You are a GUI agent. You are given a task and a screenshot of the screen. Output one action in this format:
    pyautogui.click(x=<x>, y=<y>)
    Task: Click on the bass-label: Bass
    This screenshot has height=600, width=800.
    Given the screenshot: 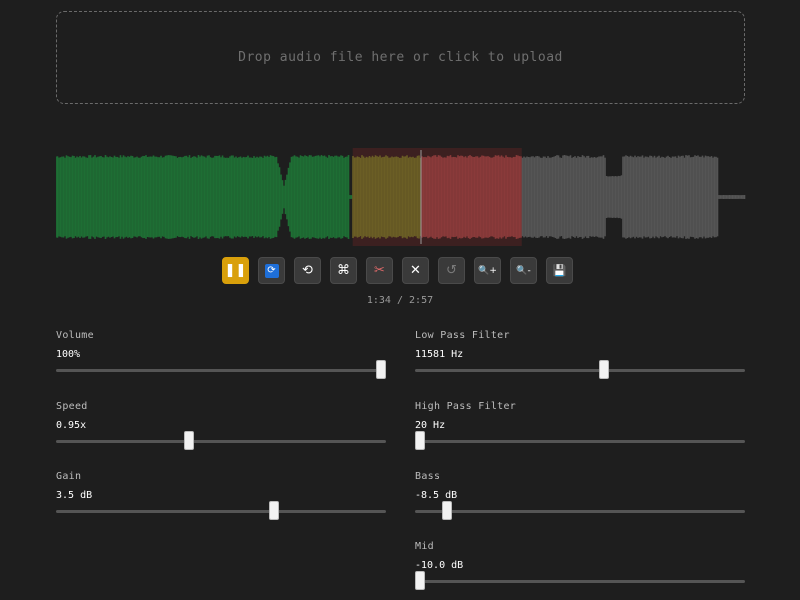 What is the action you would take?
    pyautogui.click(x=428, y=476)
    